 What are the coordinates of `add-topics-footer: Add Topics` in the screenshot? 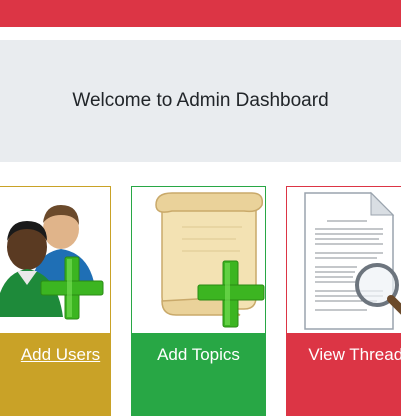 It's located at (198, 374).